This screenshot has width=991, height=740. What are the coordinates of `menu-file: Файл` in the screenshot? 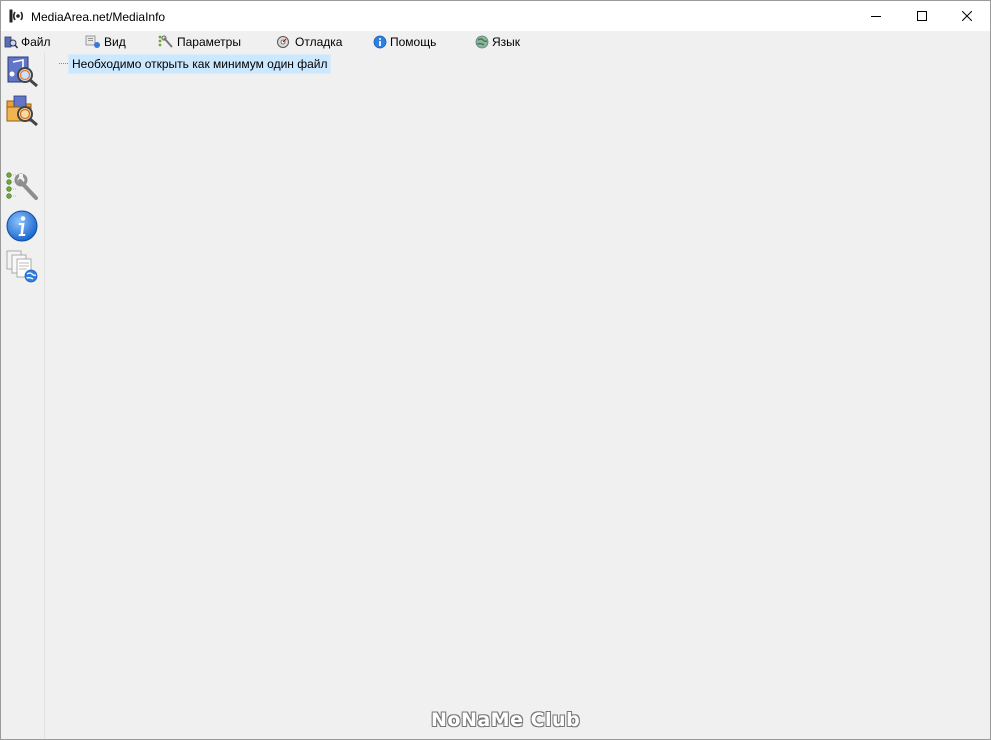 It's located at (27, 42).